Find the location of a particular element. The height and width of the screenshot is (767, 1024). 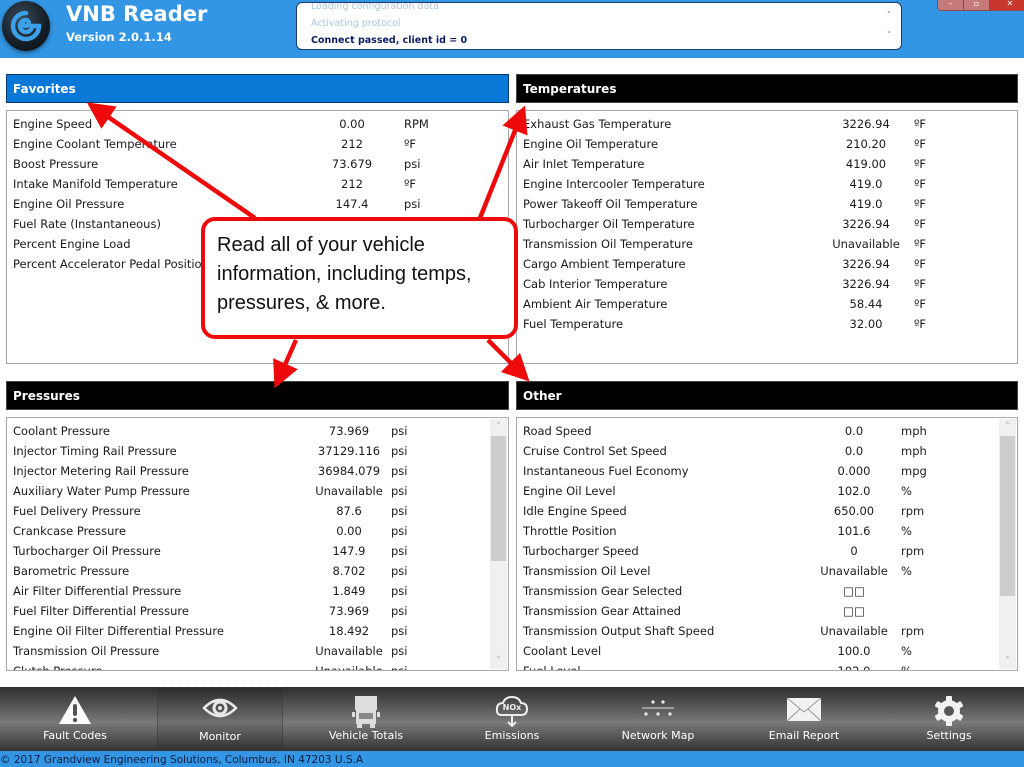

table-row: Intake Manifold Temperature 212 ºF is located at coordinates (257, 185).